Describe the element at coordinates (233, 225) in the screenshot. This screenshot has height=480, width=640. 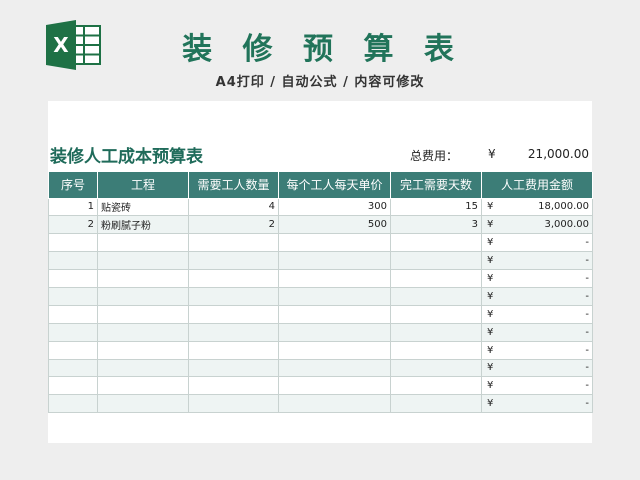
I see `cell-workers: 2` at that location.